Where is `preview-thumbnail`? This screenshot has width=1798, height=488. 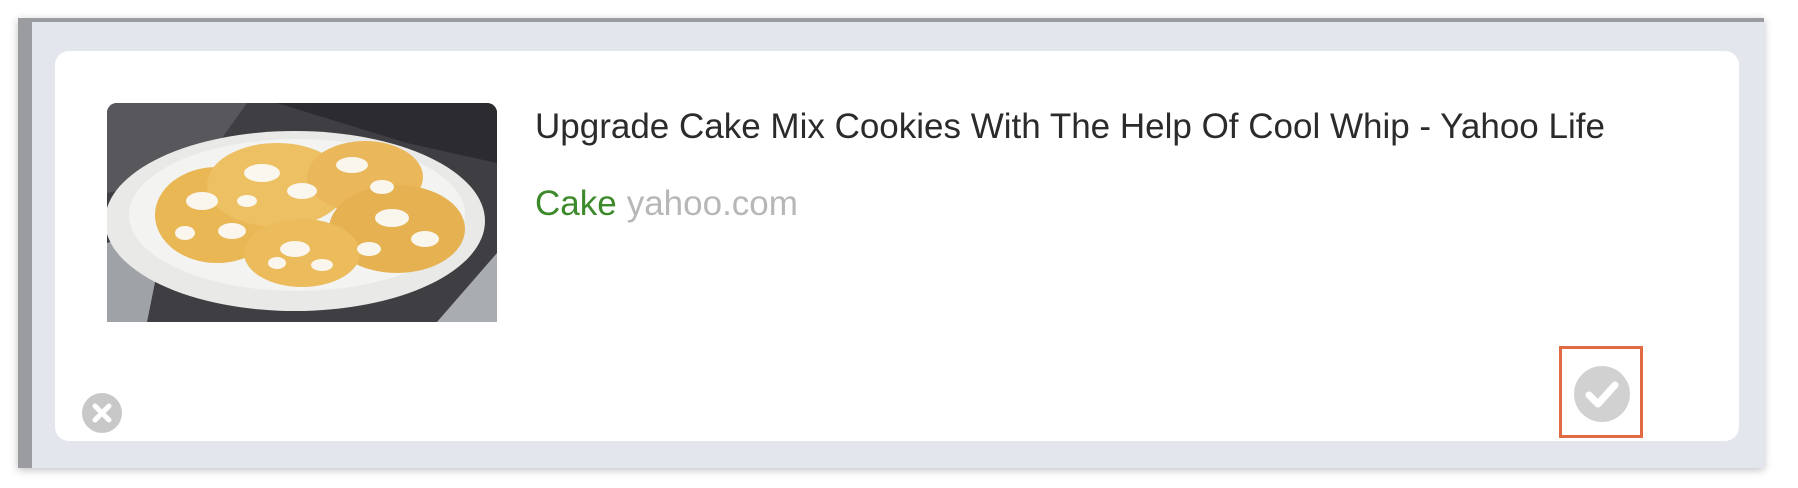 preview-thumbnail is located at coordinates (302, 212).